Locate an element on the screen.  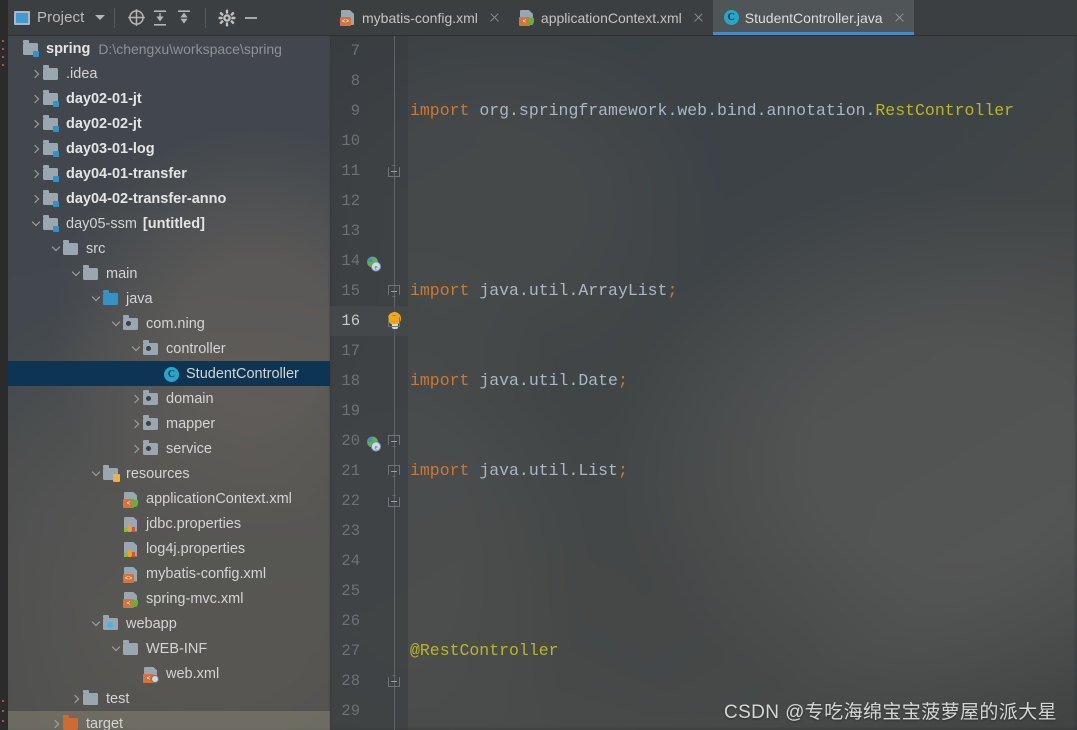
collapse-all-icon is located at coordinates (184, 18).